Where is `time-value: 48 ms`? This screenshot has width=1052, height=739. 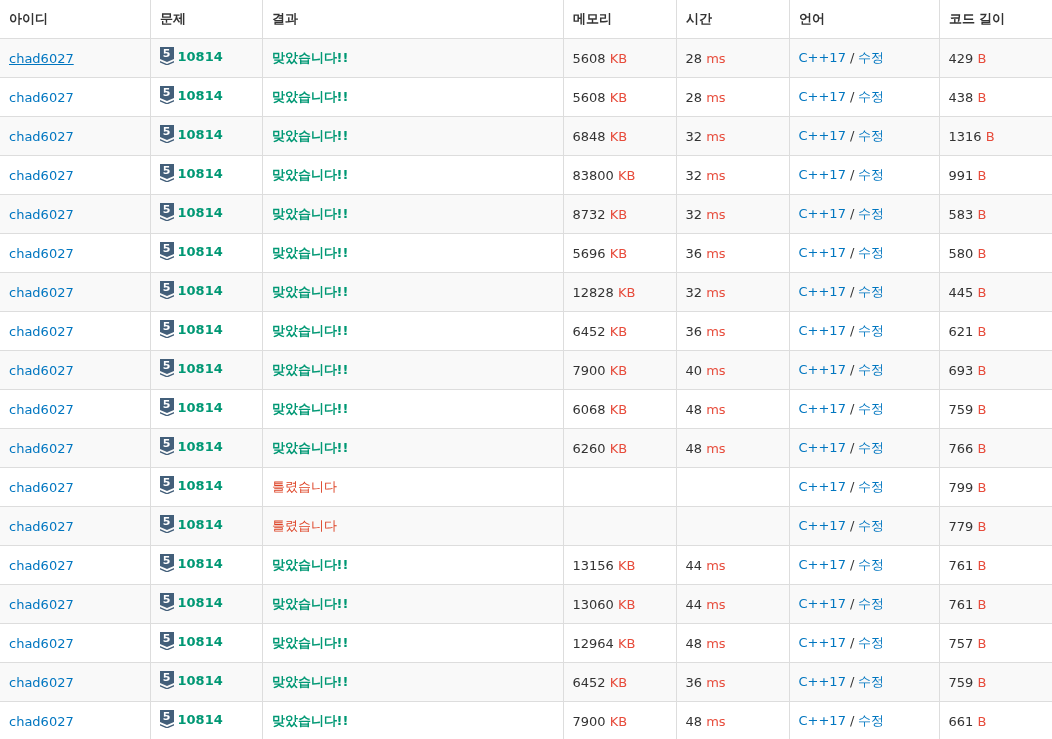 time-value: 48 ms is located at coordinates (705, 643).